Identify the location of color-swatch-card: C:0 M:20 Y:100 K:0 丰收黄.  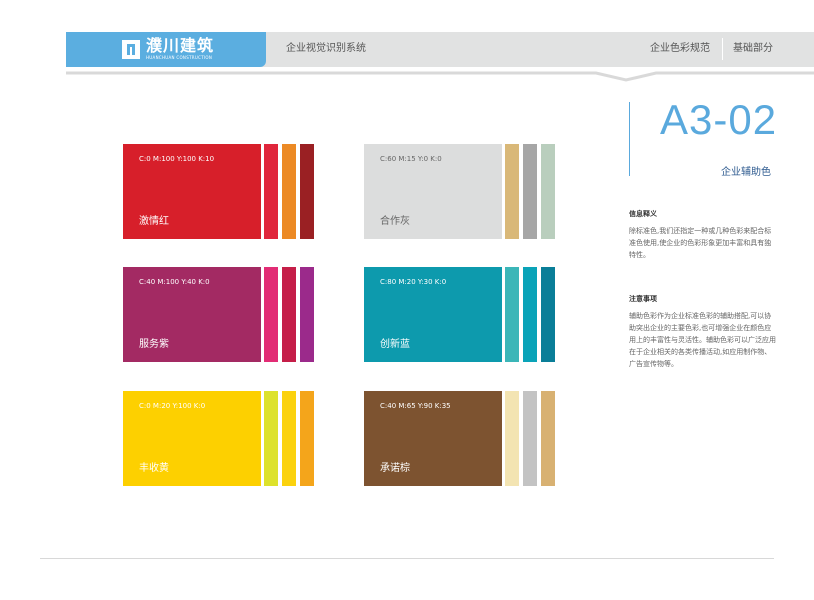
(219, 438).